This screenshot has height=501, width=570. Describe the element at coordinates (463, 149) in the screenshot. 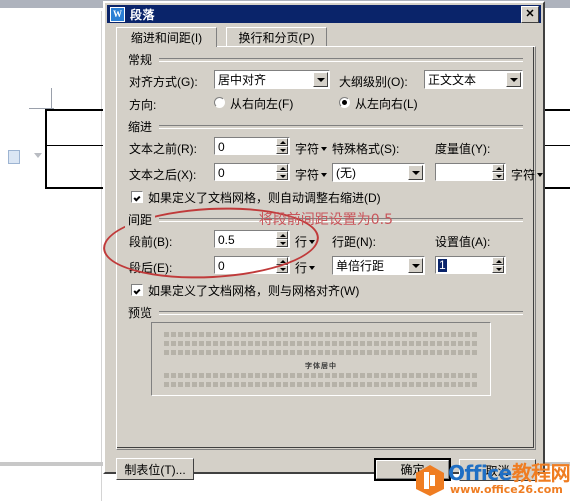

I see `measure-value-label: 度量值(Y):` at that location.